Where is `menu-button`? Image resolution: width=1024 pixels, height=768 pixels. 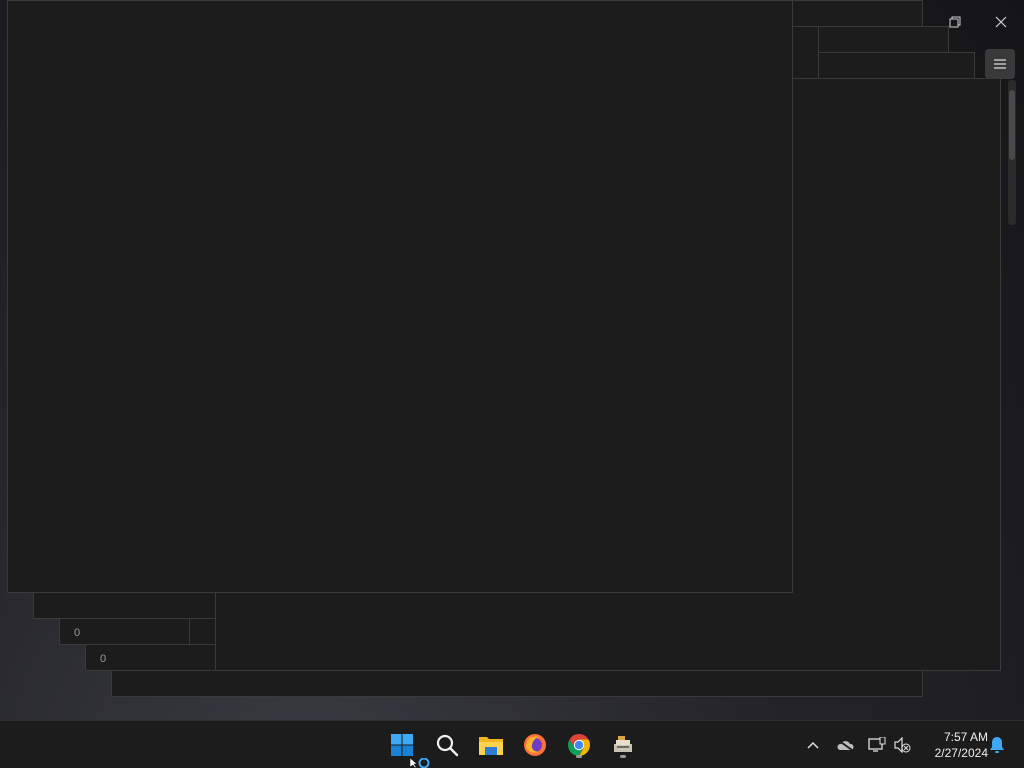 menu-button is located at coordinates (1000, 64).